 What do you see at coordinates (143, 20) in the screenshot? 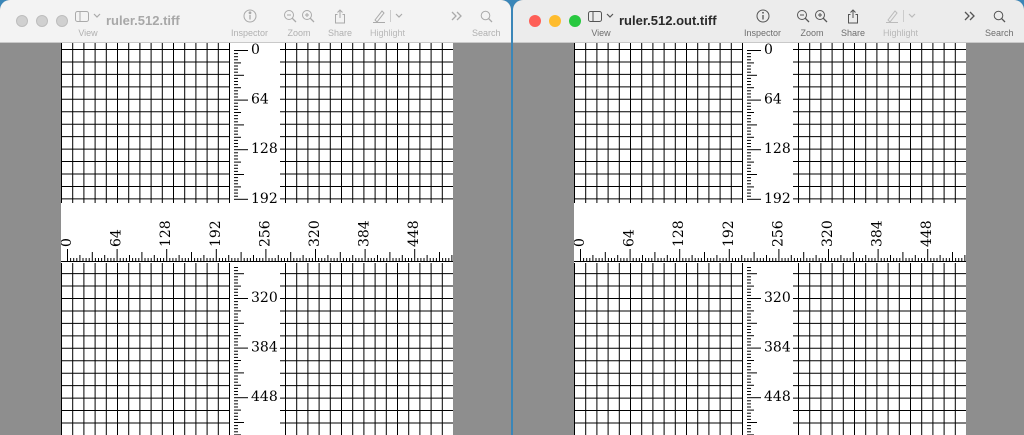
I see `window-title: ruler.512.tiff` at bounding box center [143, 20].